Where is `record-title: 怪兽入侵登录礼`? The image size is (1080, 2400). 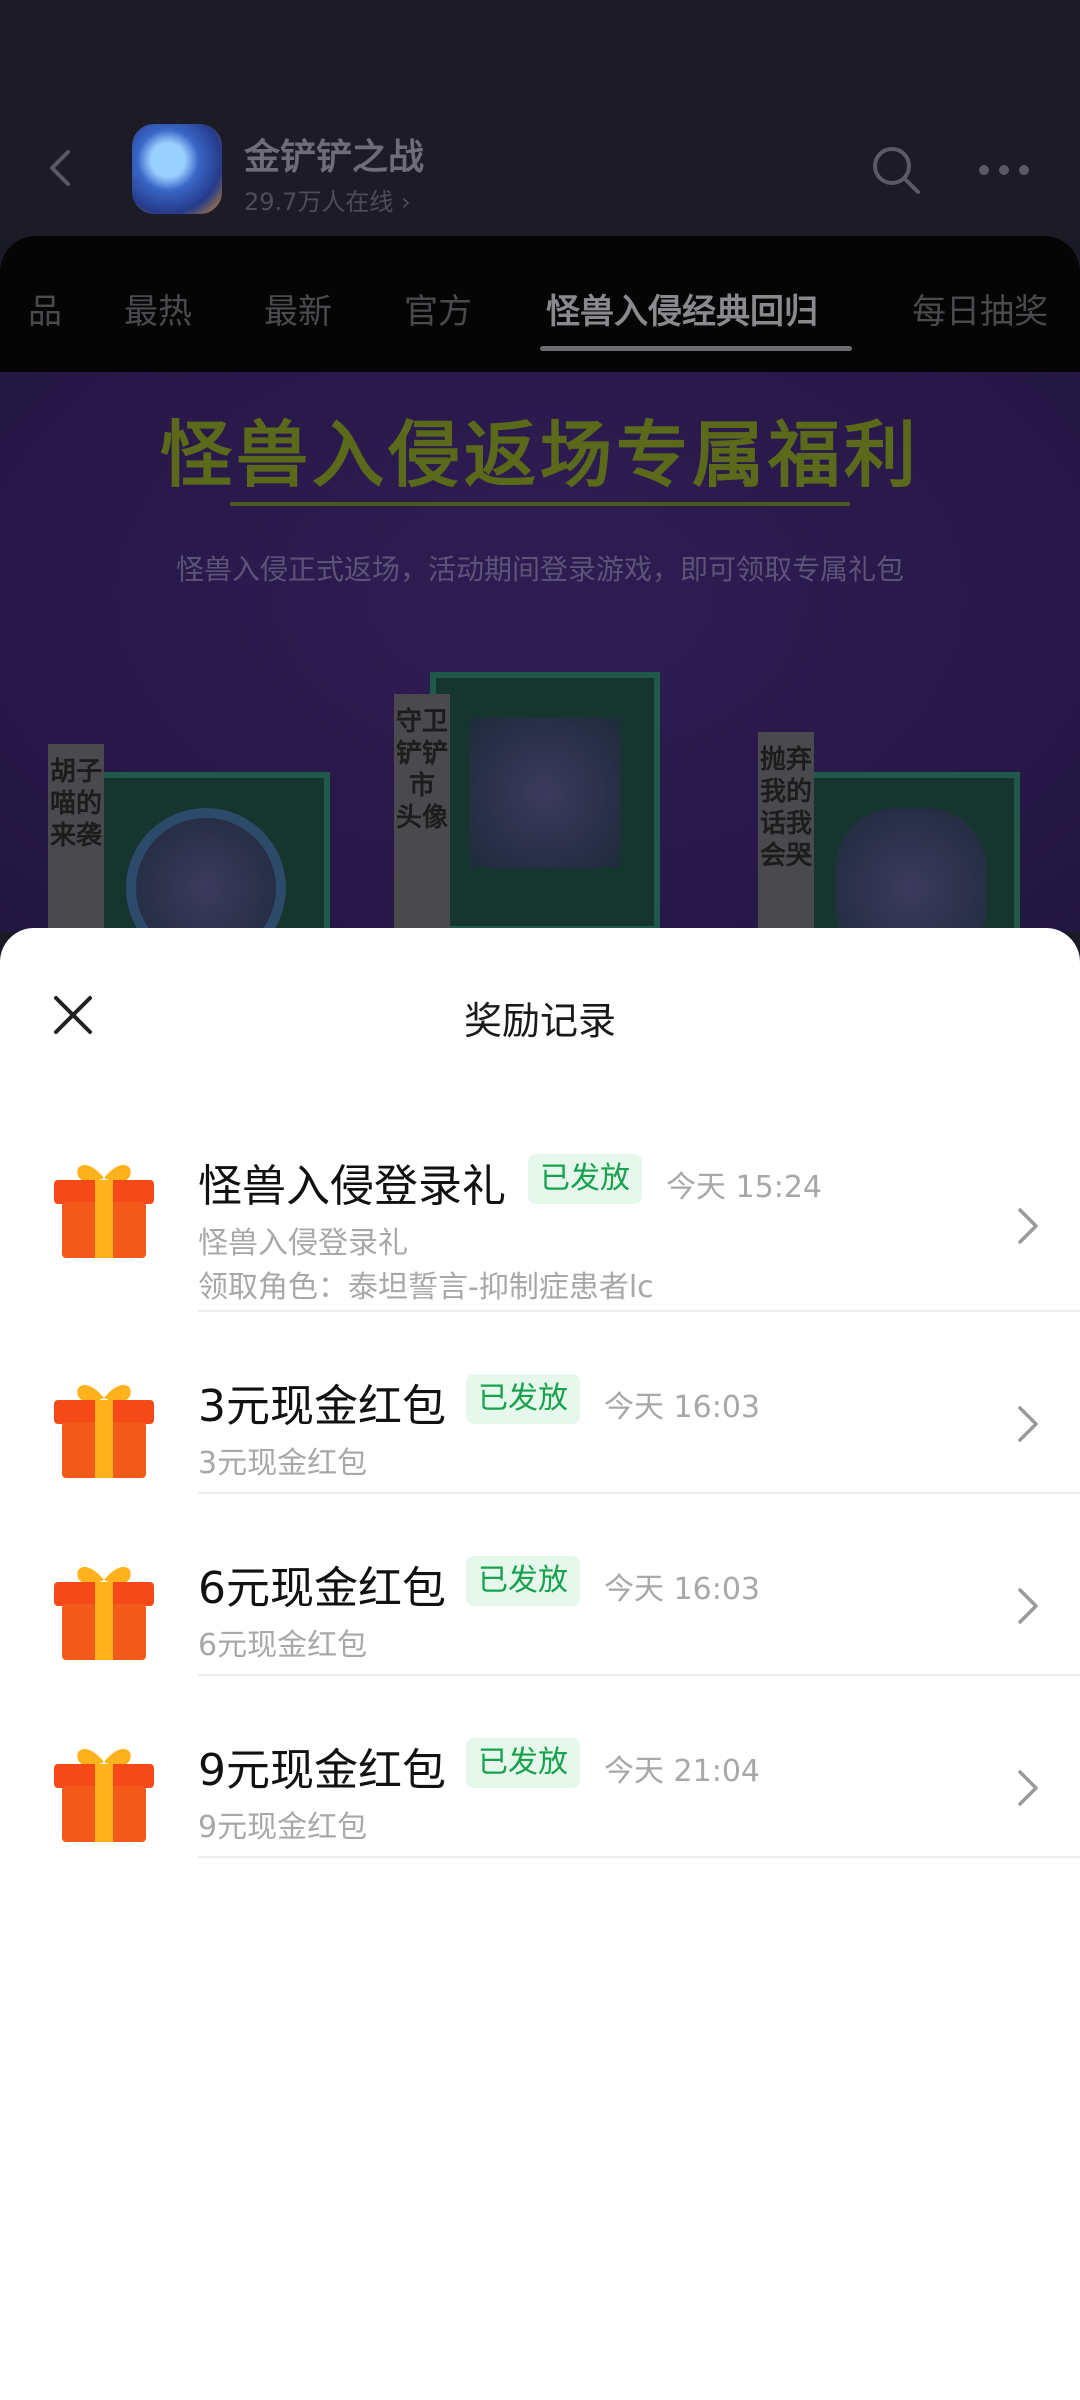
record-title: 怪兽入侵登录礼 is located at coordinates (352, 1186).